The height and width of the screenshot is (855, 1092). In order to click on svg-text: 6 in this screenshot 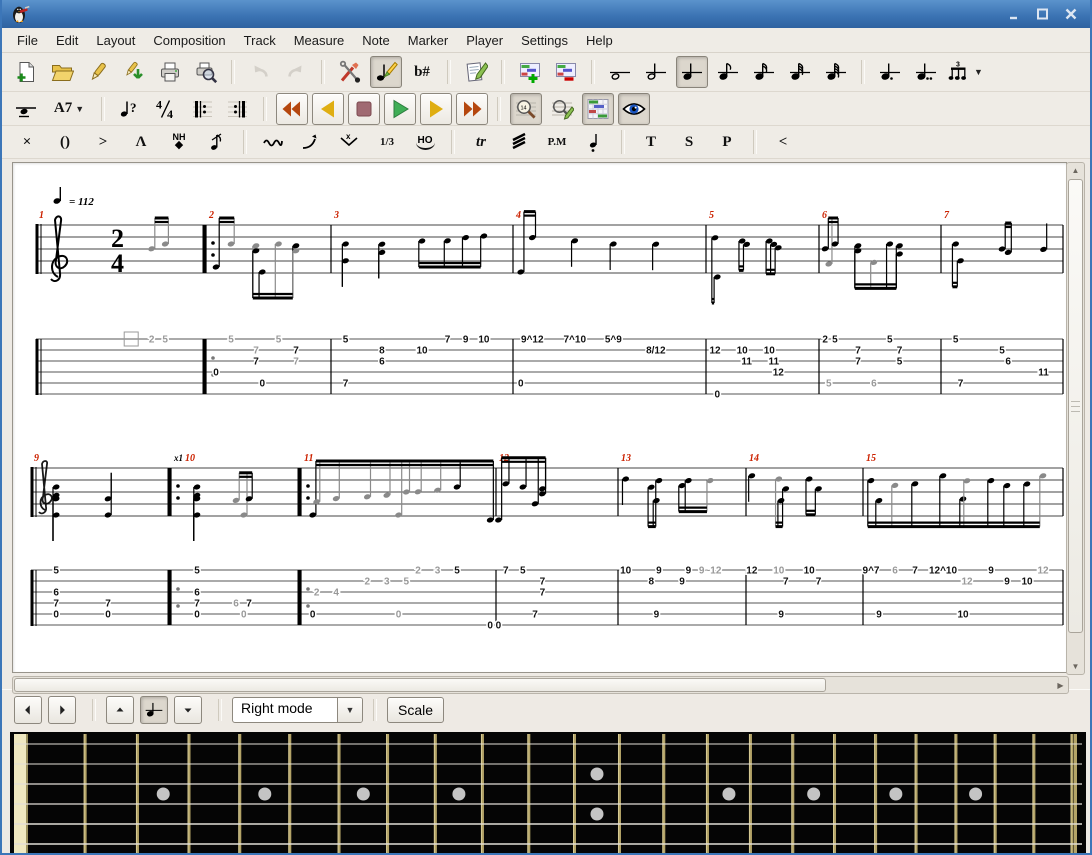, I will do `click(197, 593)`.